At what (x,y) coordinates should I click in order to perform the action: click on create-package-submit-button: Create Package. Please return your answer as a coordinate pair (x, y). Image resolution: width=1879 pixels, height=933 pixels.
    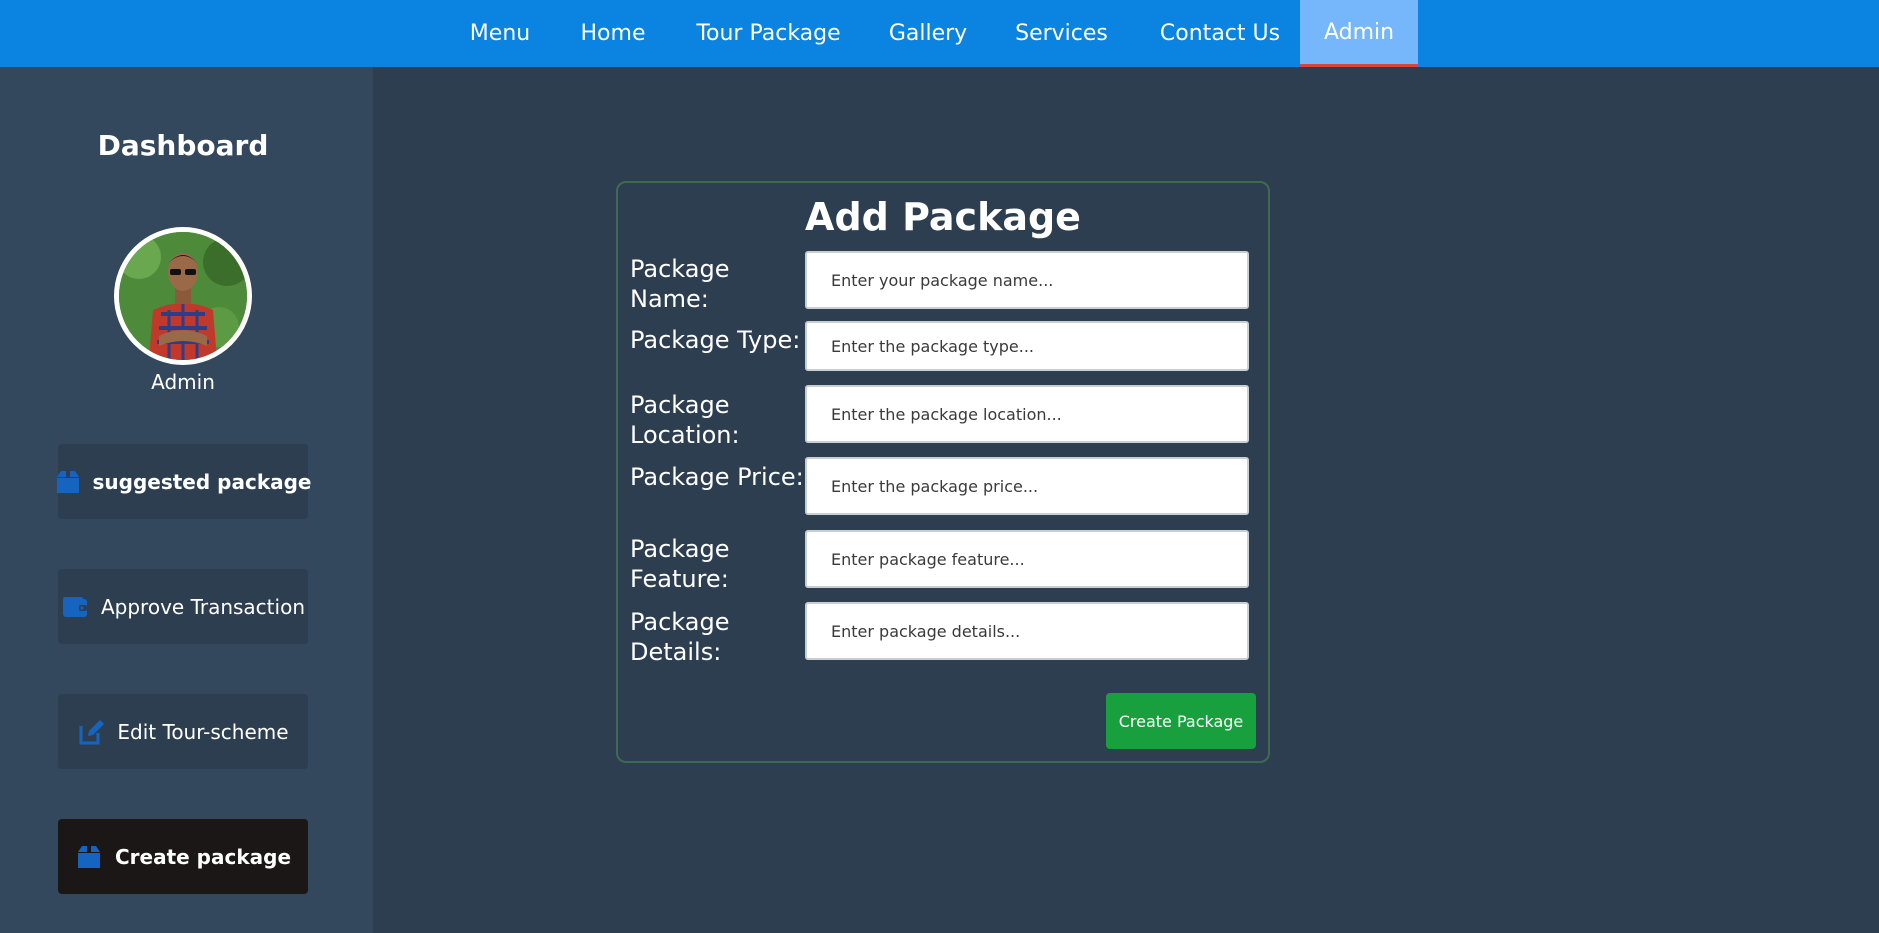
    Looking at the image, I should click on (1181, 721).